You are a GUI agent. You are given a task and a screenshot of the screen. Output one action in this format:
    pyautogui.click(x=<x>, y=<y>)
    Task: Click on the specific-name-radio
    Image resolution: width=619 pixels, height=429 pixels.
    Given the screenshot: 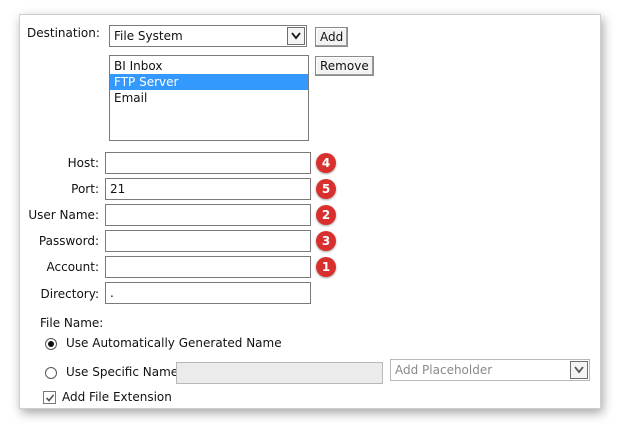 What is the action you would take?
    pyautogui.click(x=51, y=373)
    